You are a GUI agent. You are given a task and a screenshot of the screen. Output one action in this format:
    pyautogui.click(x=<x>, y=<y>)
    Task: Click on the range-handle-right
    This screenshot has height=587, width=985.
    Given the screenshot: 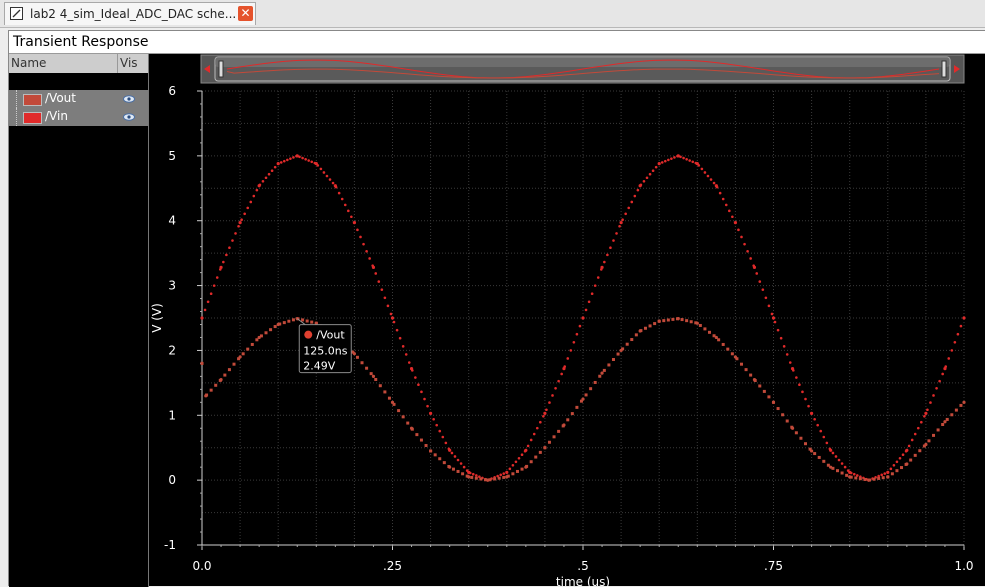 What is the action you would take?
    pyautogui.click(x=944, y=69)
    